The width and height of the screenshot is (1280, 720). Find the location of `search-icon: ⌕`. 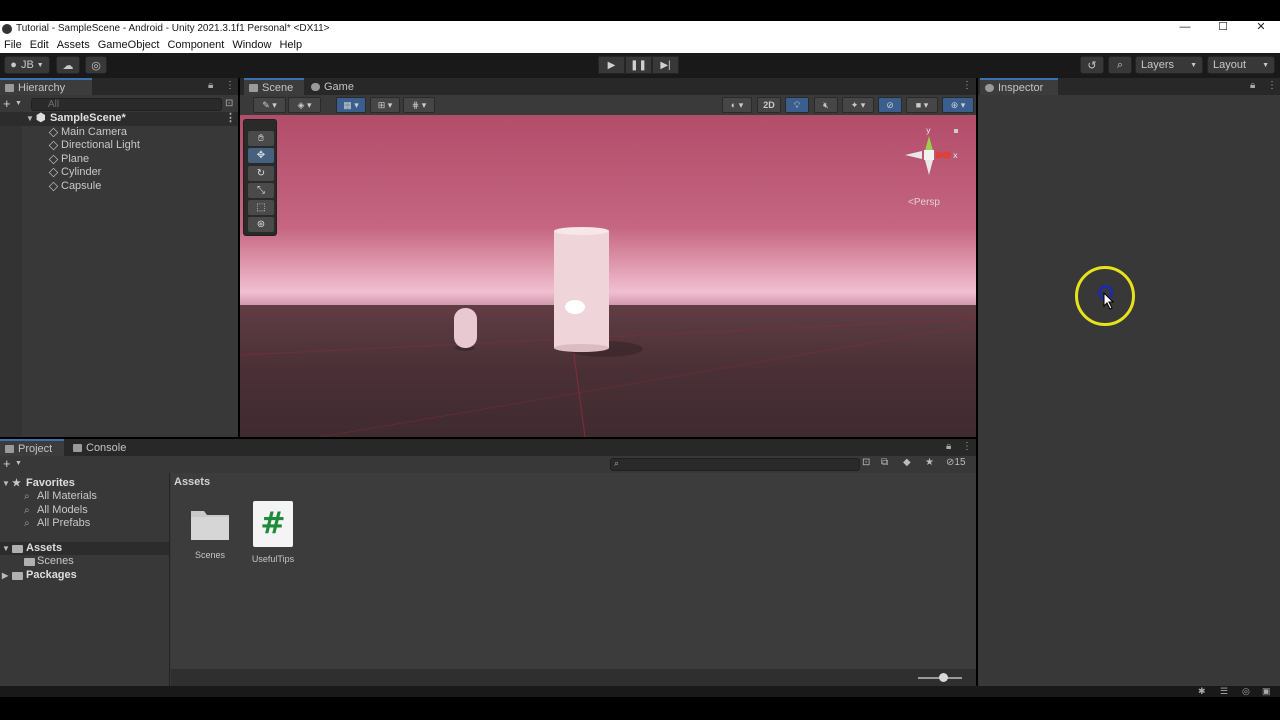

search-icon: ⌕ is located at coordinates (617, 463).